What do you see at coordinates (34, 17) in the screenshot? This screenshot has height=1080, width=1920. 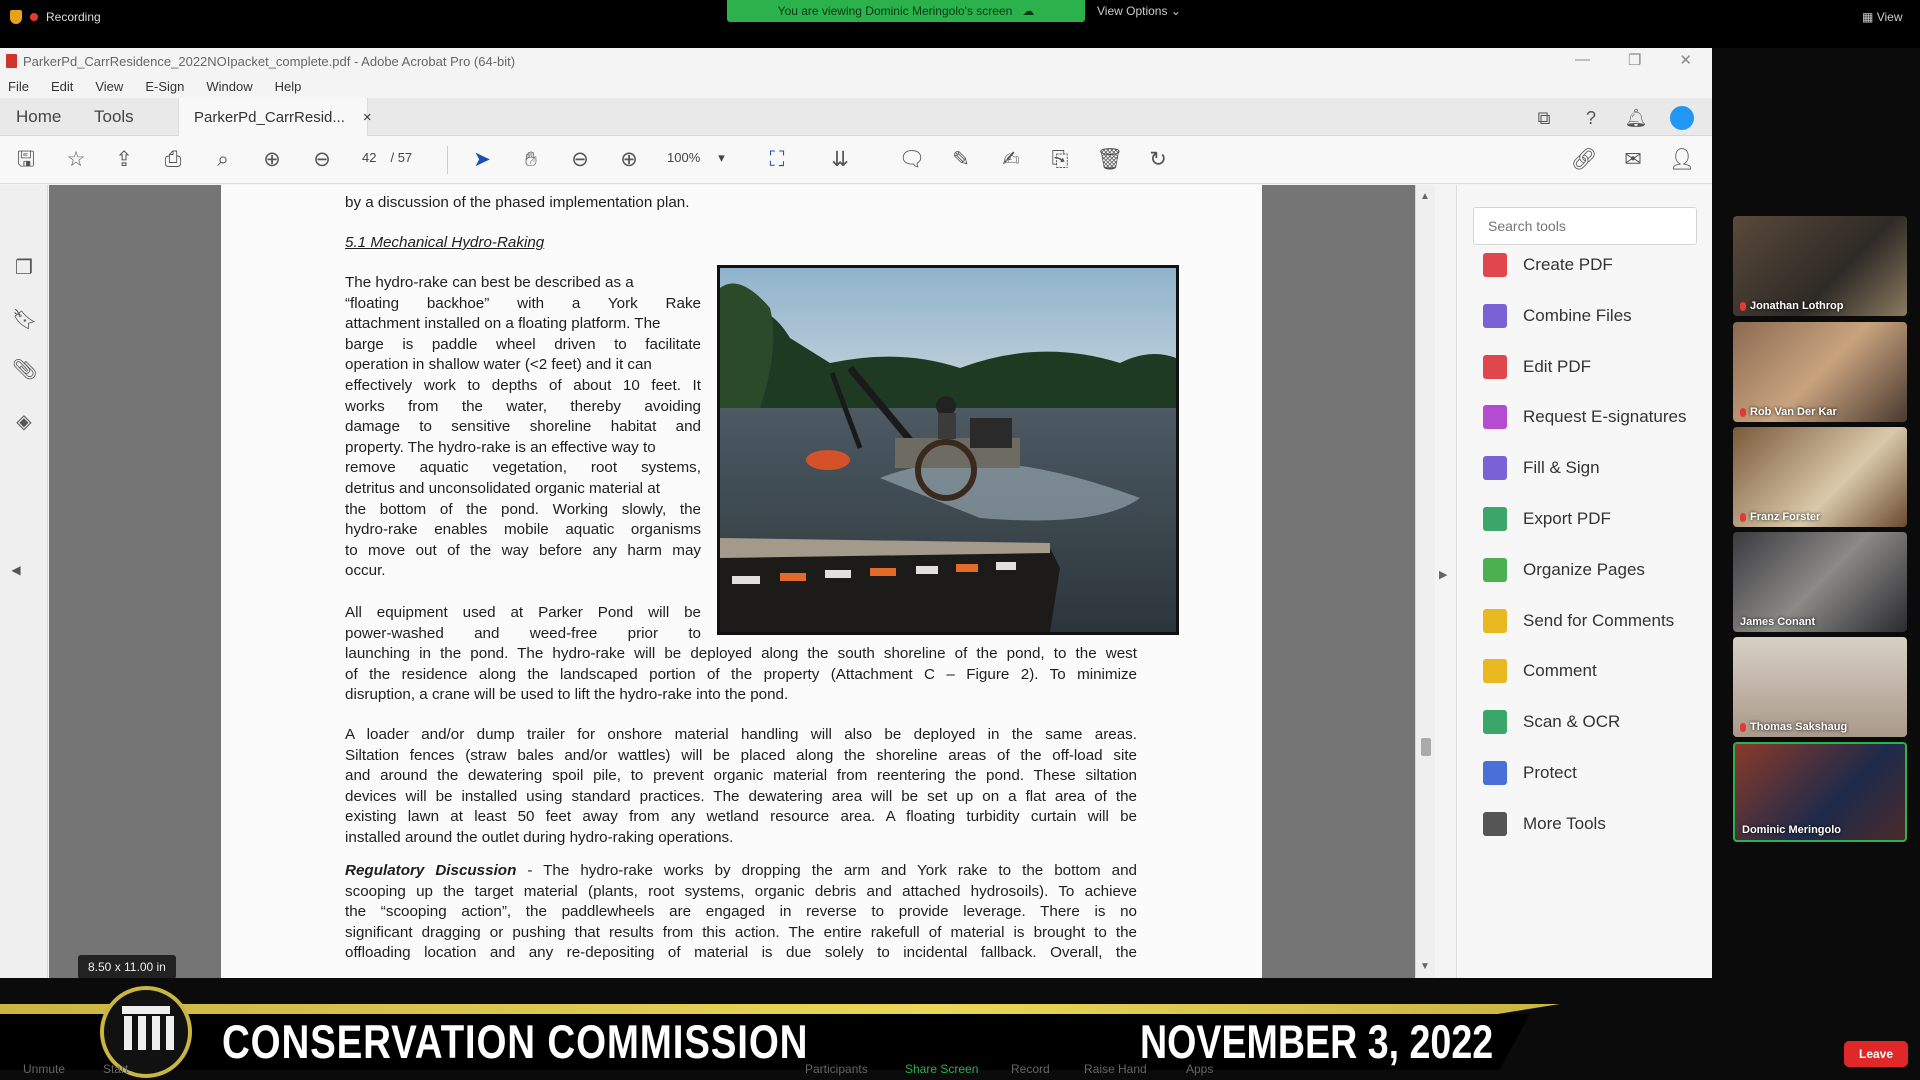 I see `recording-dot-icon` at bounding box center [34, 17].